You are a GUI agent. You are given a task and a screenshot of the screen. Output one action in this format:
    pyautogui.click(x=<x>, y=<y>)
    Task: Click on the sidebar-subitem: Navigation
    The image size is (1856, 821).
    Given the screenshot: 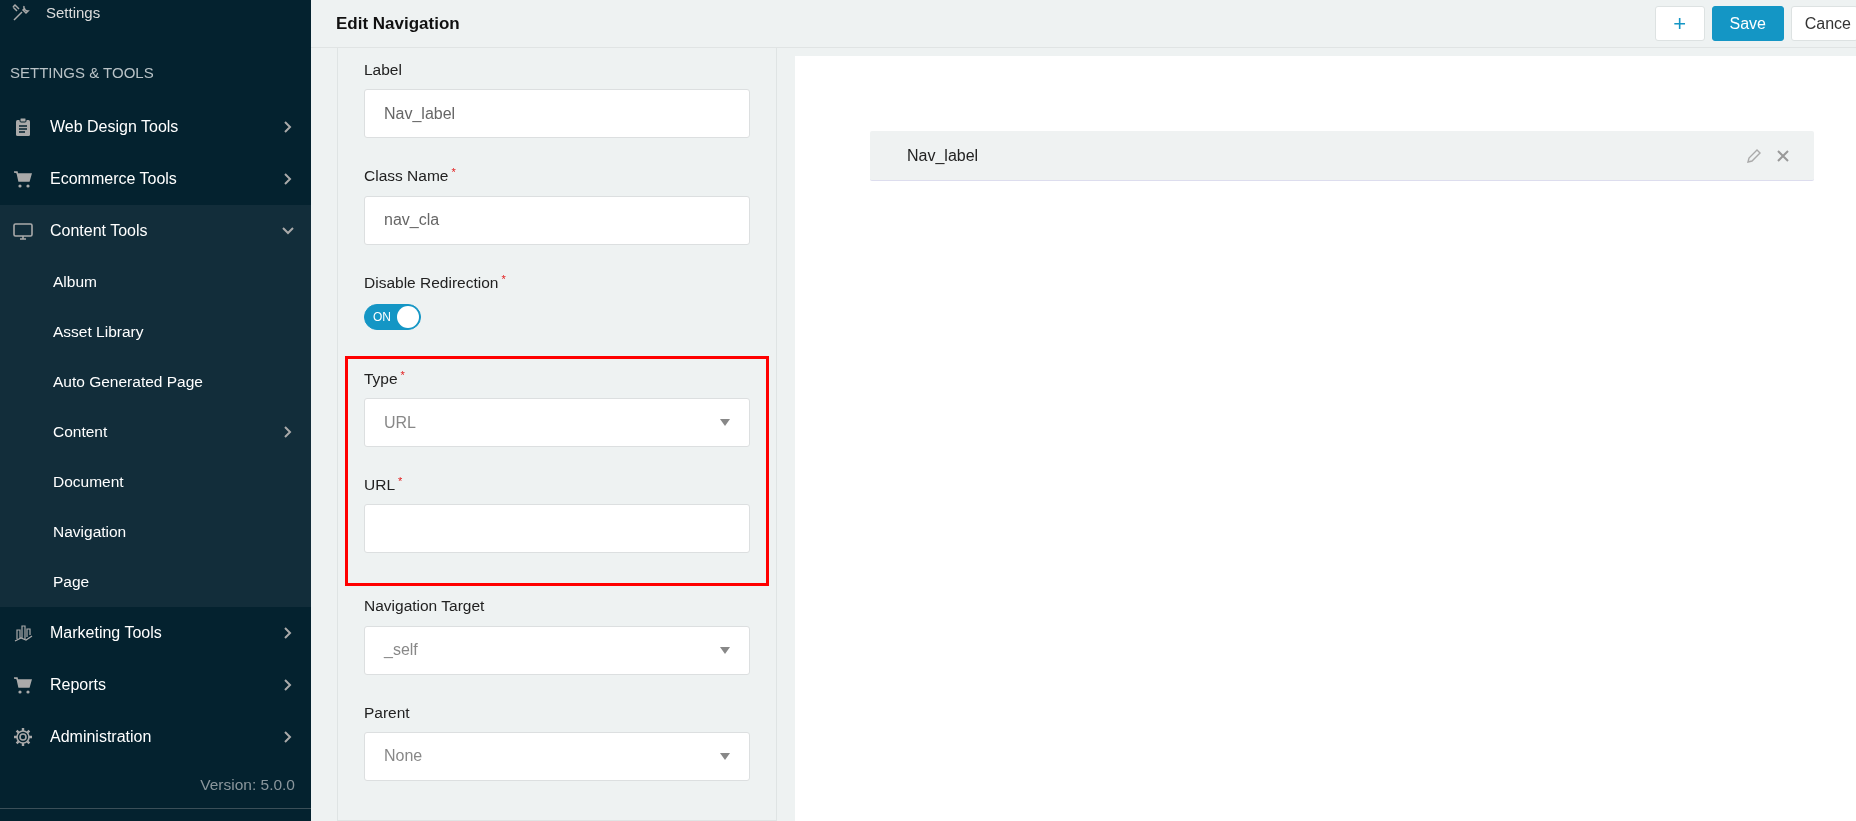 What is the action you would take?
    pyautogui.click(x=155, y=531)
    